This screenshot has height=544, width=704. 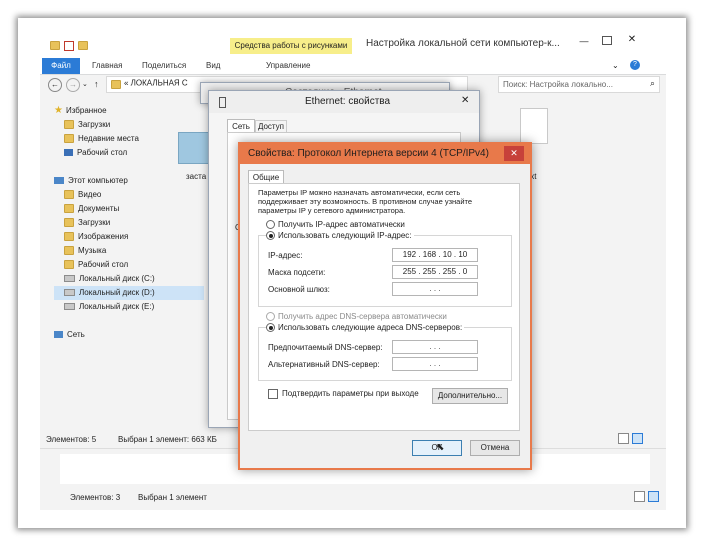 What do you see at coordinates (440, 447) in the screenshot?
I see `mouse-cursor-icon: ⬉` at bounding box center [440, 447].